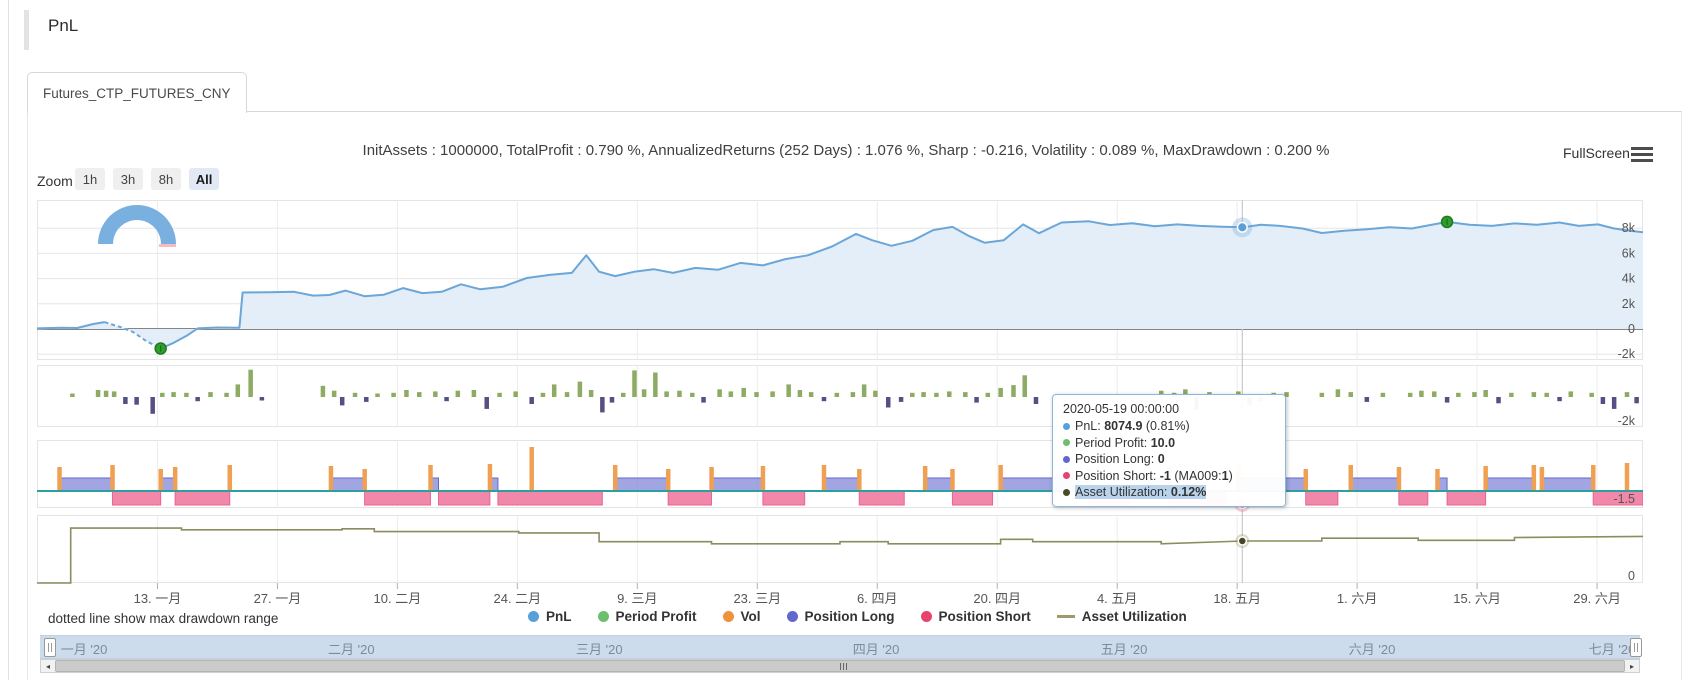 The width and height of the screenshot is (1692, 680). Describe the element at coordinates (48, 666) in the screenshot. I see `scroll-left-arrow: ◂` at that location.